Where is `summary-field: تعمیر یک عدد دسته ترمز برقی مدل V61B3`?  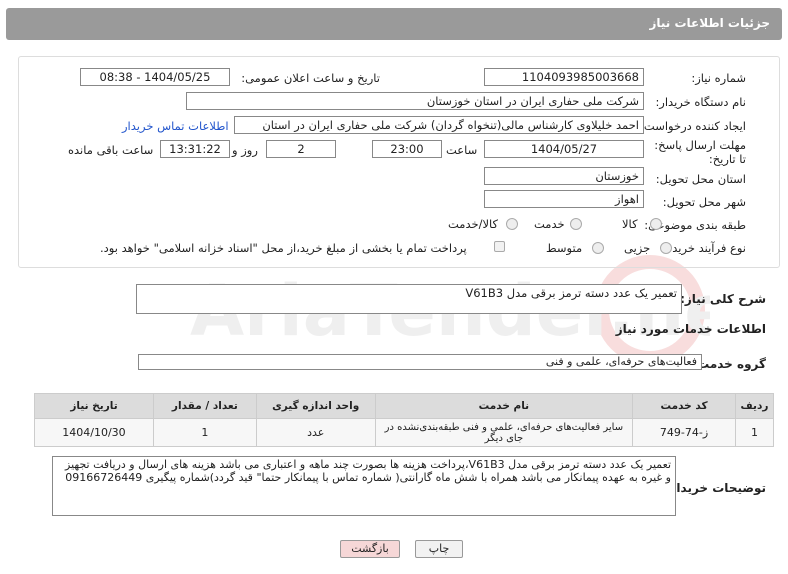 summary-field: تعمیر یک عدد دسته ترمز برقی مدل V61B3 is located at coordinates (409, 299).